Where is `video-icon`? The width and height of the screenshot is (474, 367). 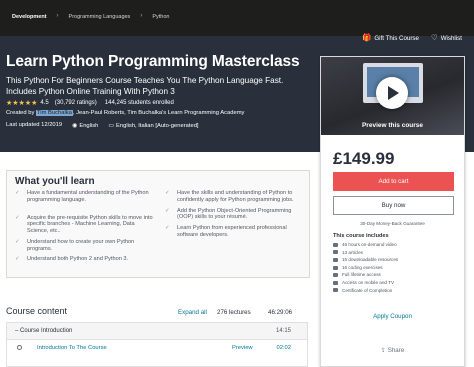 video-icon is located at coordinates (335, 244).